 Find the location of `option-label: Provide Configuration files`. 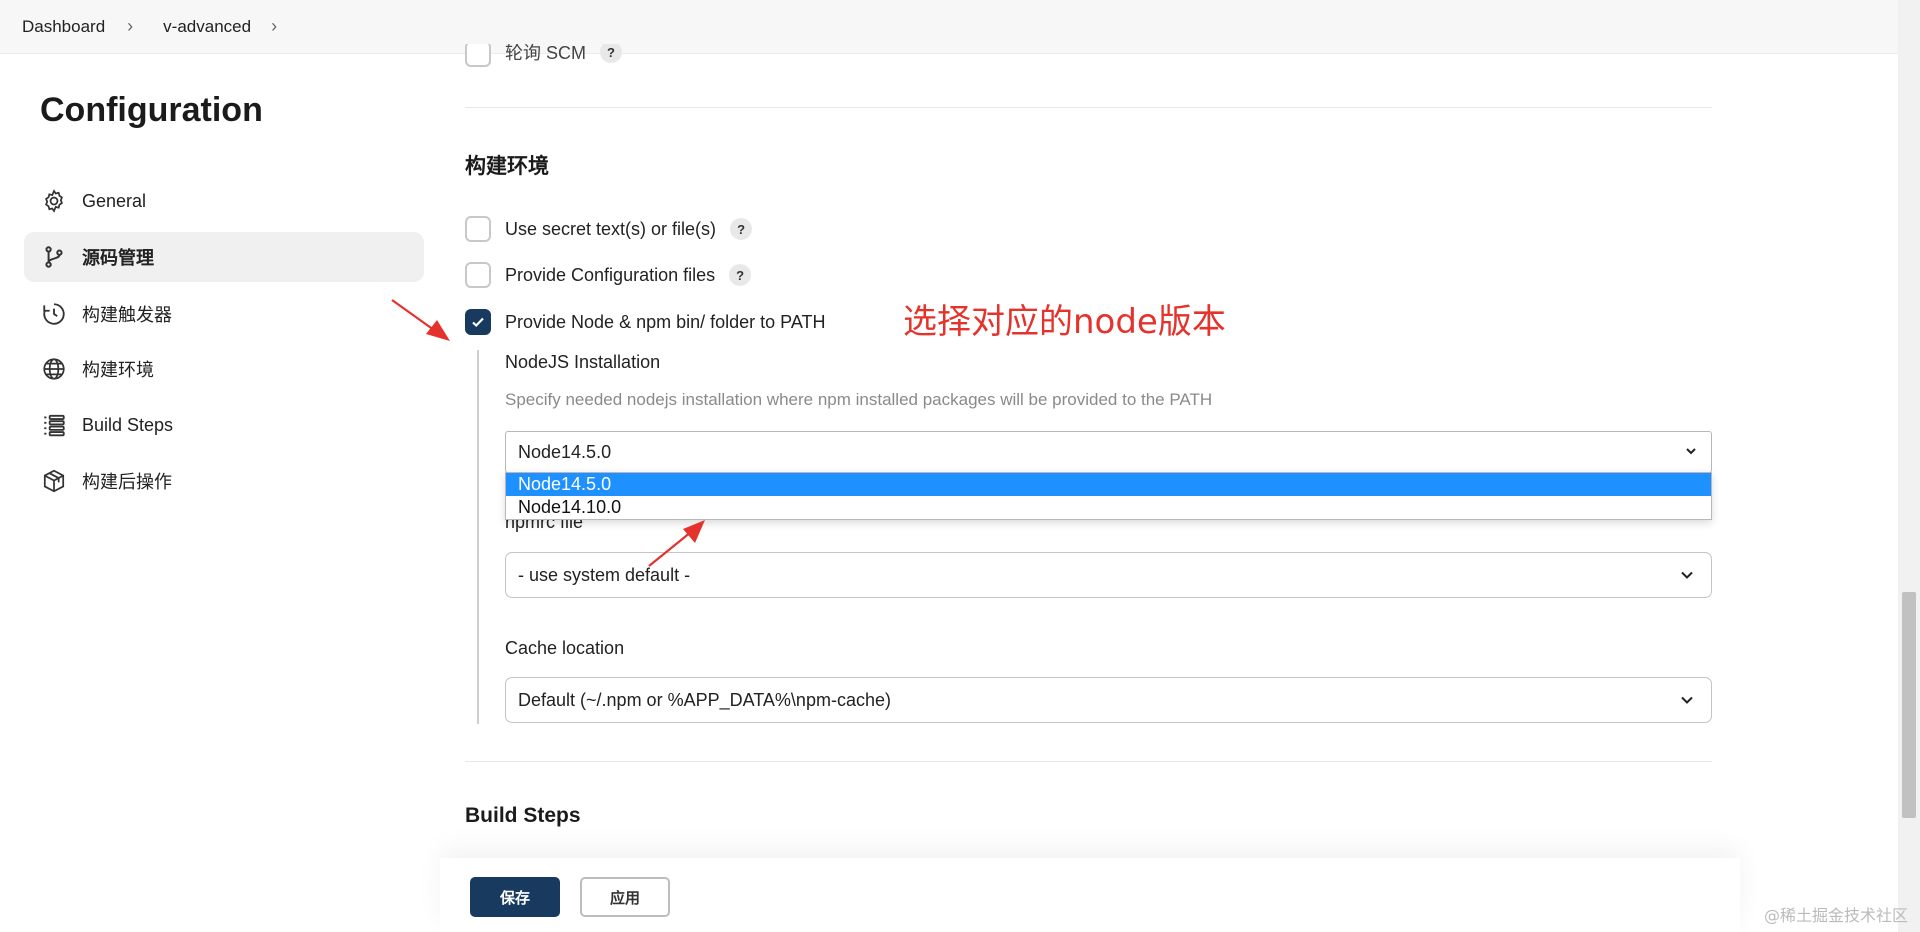

option-label: Provide Configuration files is located at coordinates (610, 274).